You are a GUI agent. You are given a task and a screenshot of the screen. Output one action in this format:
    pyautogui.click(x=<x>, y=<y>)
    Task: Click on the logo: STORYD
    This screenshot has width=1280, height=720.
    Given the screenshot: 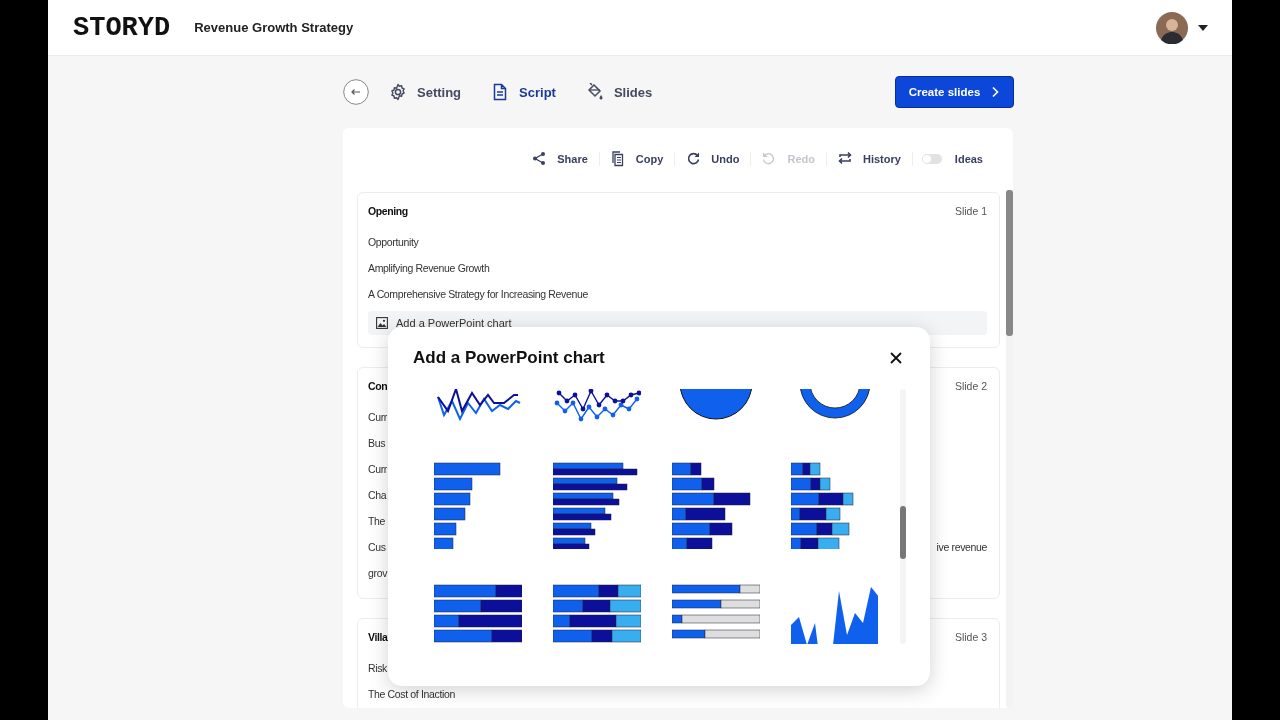 What is the action you would take?
    pyautogui.click(x=122, y=27)
    